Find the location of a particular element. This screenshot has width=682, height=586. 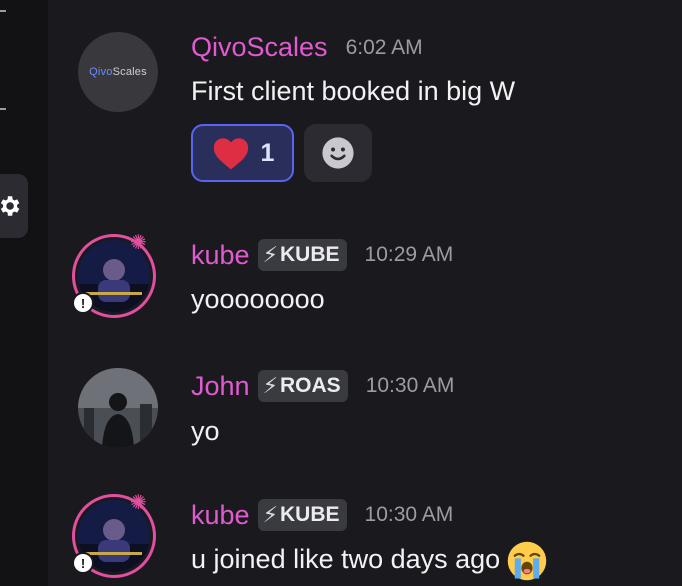

reaction-count: 1 is located at coordinates (267, 152).